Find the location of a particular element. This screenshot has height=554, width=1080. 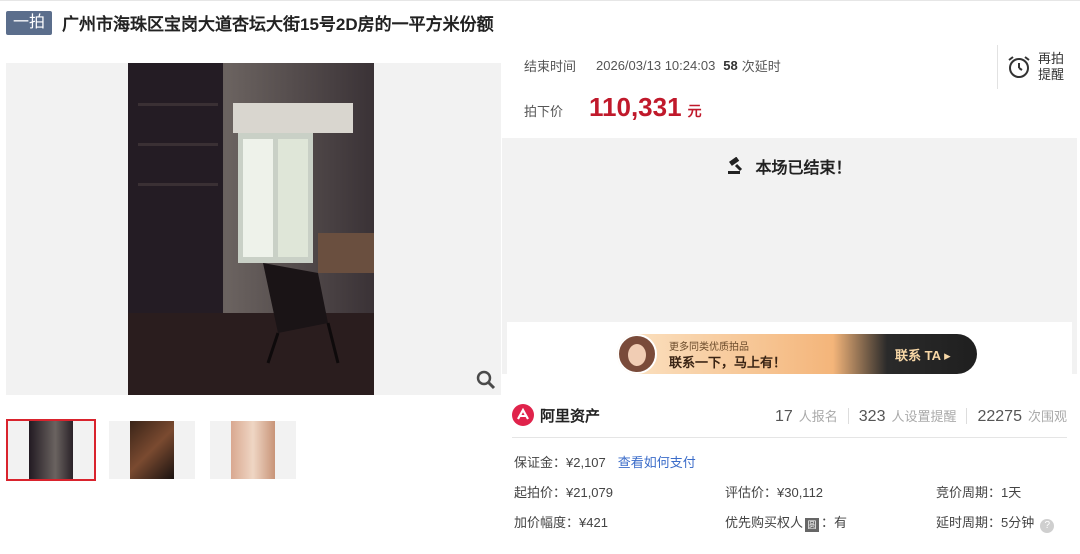

delay-period: 延时周期：5分钟 is located at coordinates (985, 522).